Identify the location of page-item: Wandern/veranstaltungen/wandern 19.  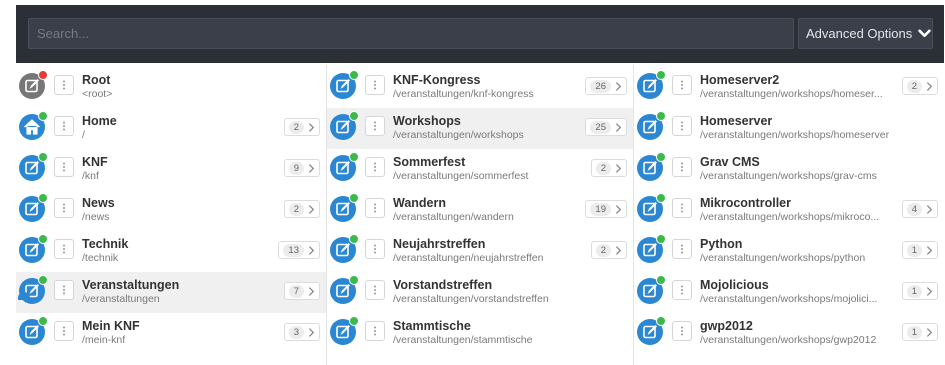
(480, 210).